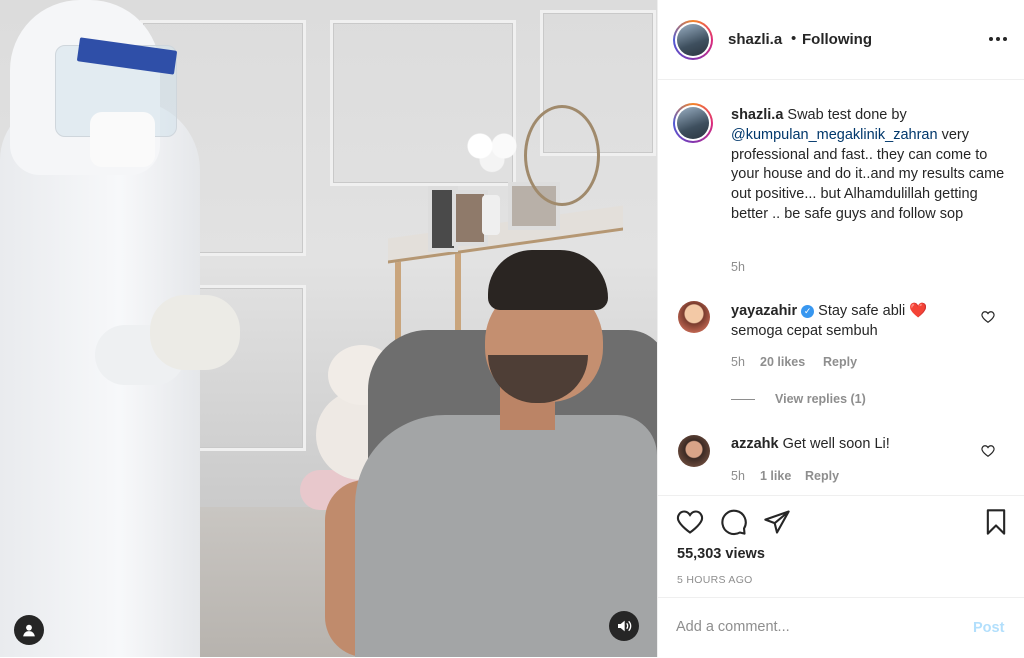 The image size is (1024, 658). What do you see at coordinates (715, 580) in the screenshot?
I see `post-timestamp: 5 HOURS AGO` at bounding box center [715, 580].